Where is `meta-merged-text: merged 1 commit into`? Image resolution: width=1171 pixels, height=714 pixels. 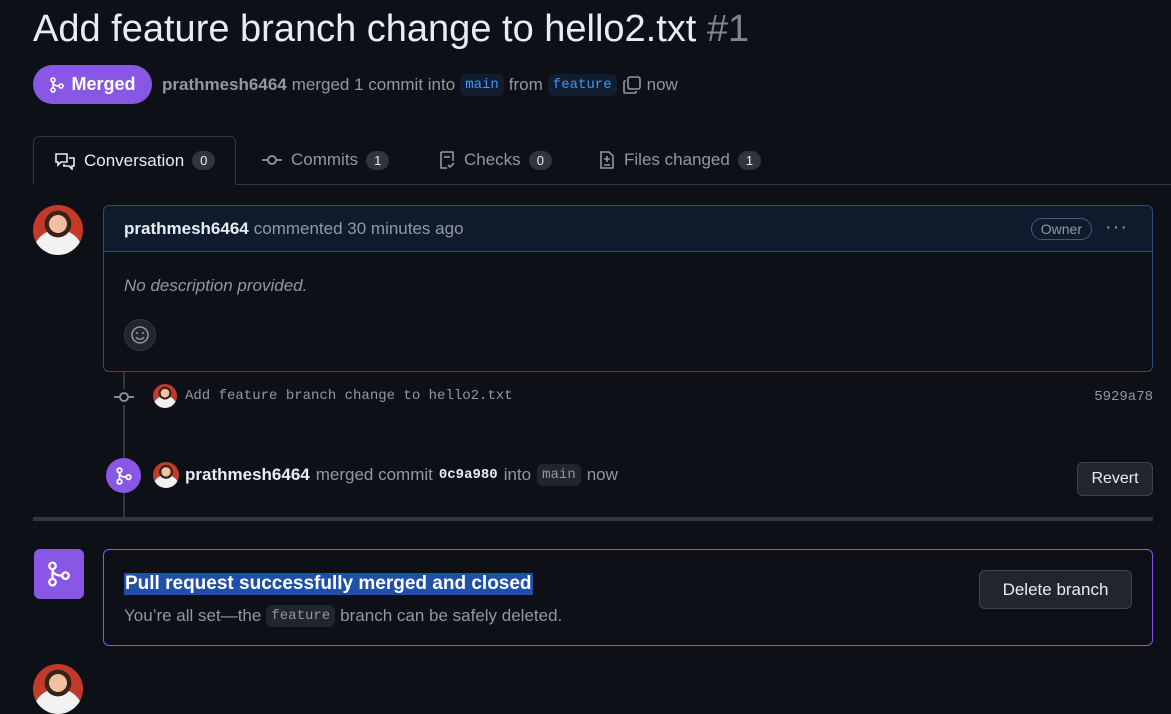
meta-merged-text: merged 1 commit into is located at coordinates (373, 84).